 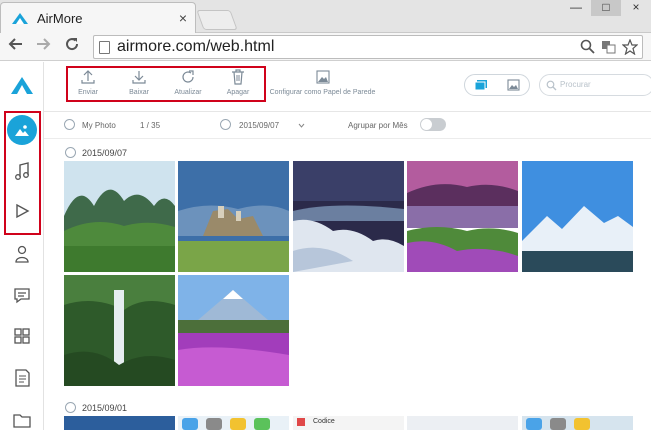 What do you see at coordinates (576, 8) in the screenshot?
I see `minimize-button: —` at bounding box center [576, 8].